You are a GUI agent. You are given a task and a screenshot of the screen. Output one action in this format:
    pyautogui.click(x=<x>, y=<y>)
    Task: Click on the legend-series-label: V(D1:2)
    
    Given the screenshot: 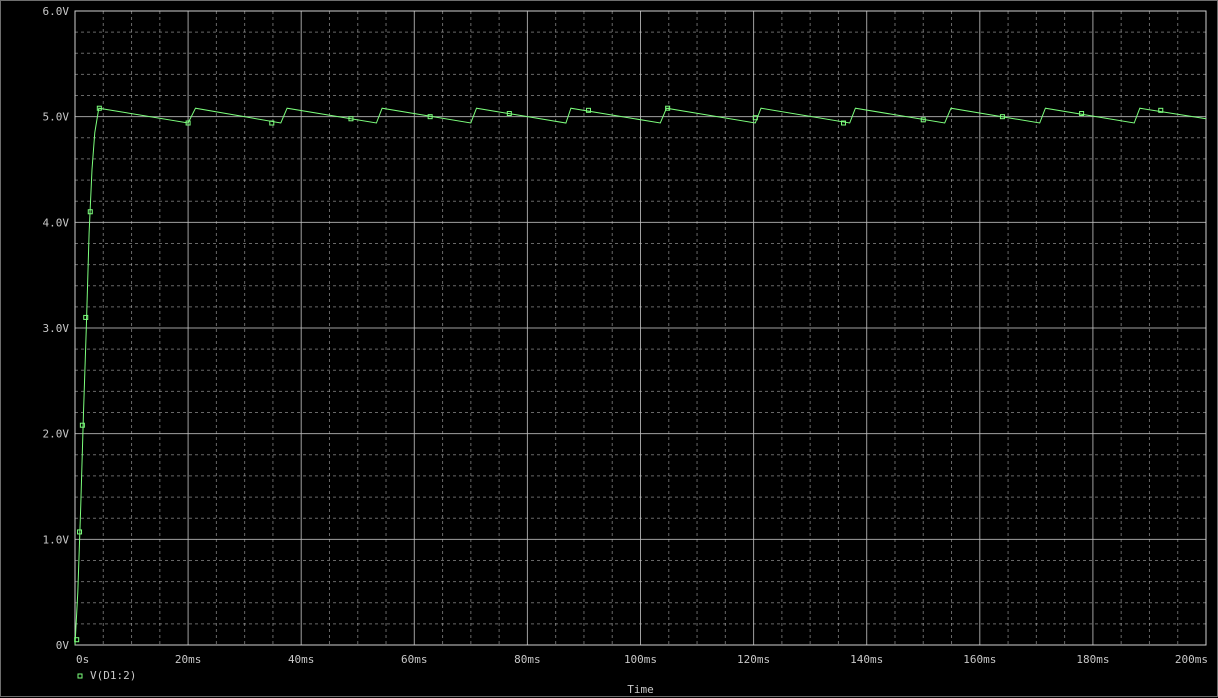 What is the action you would take?
    pyautogui.click(x=113, y=675)
    